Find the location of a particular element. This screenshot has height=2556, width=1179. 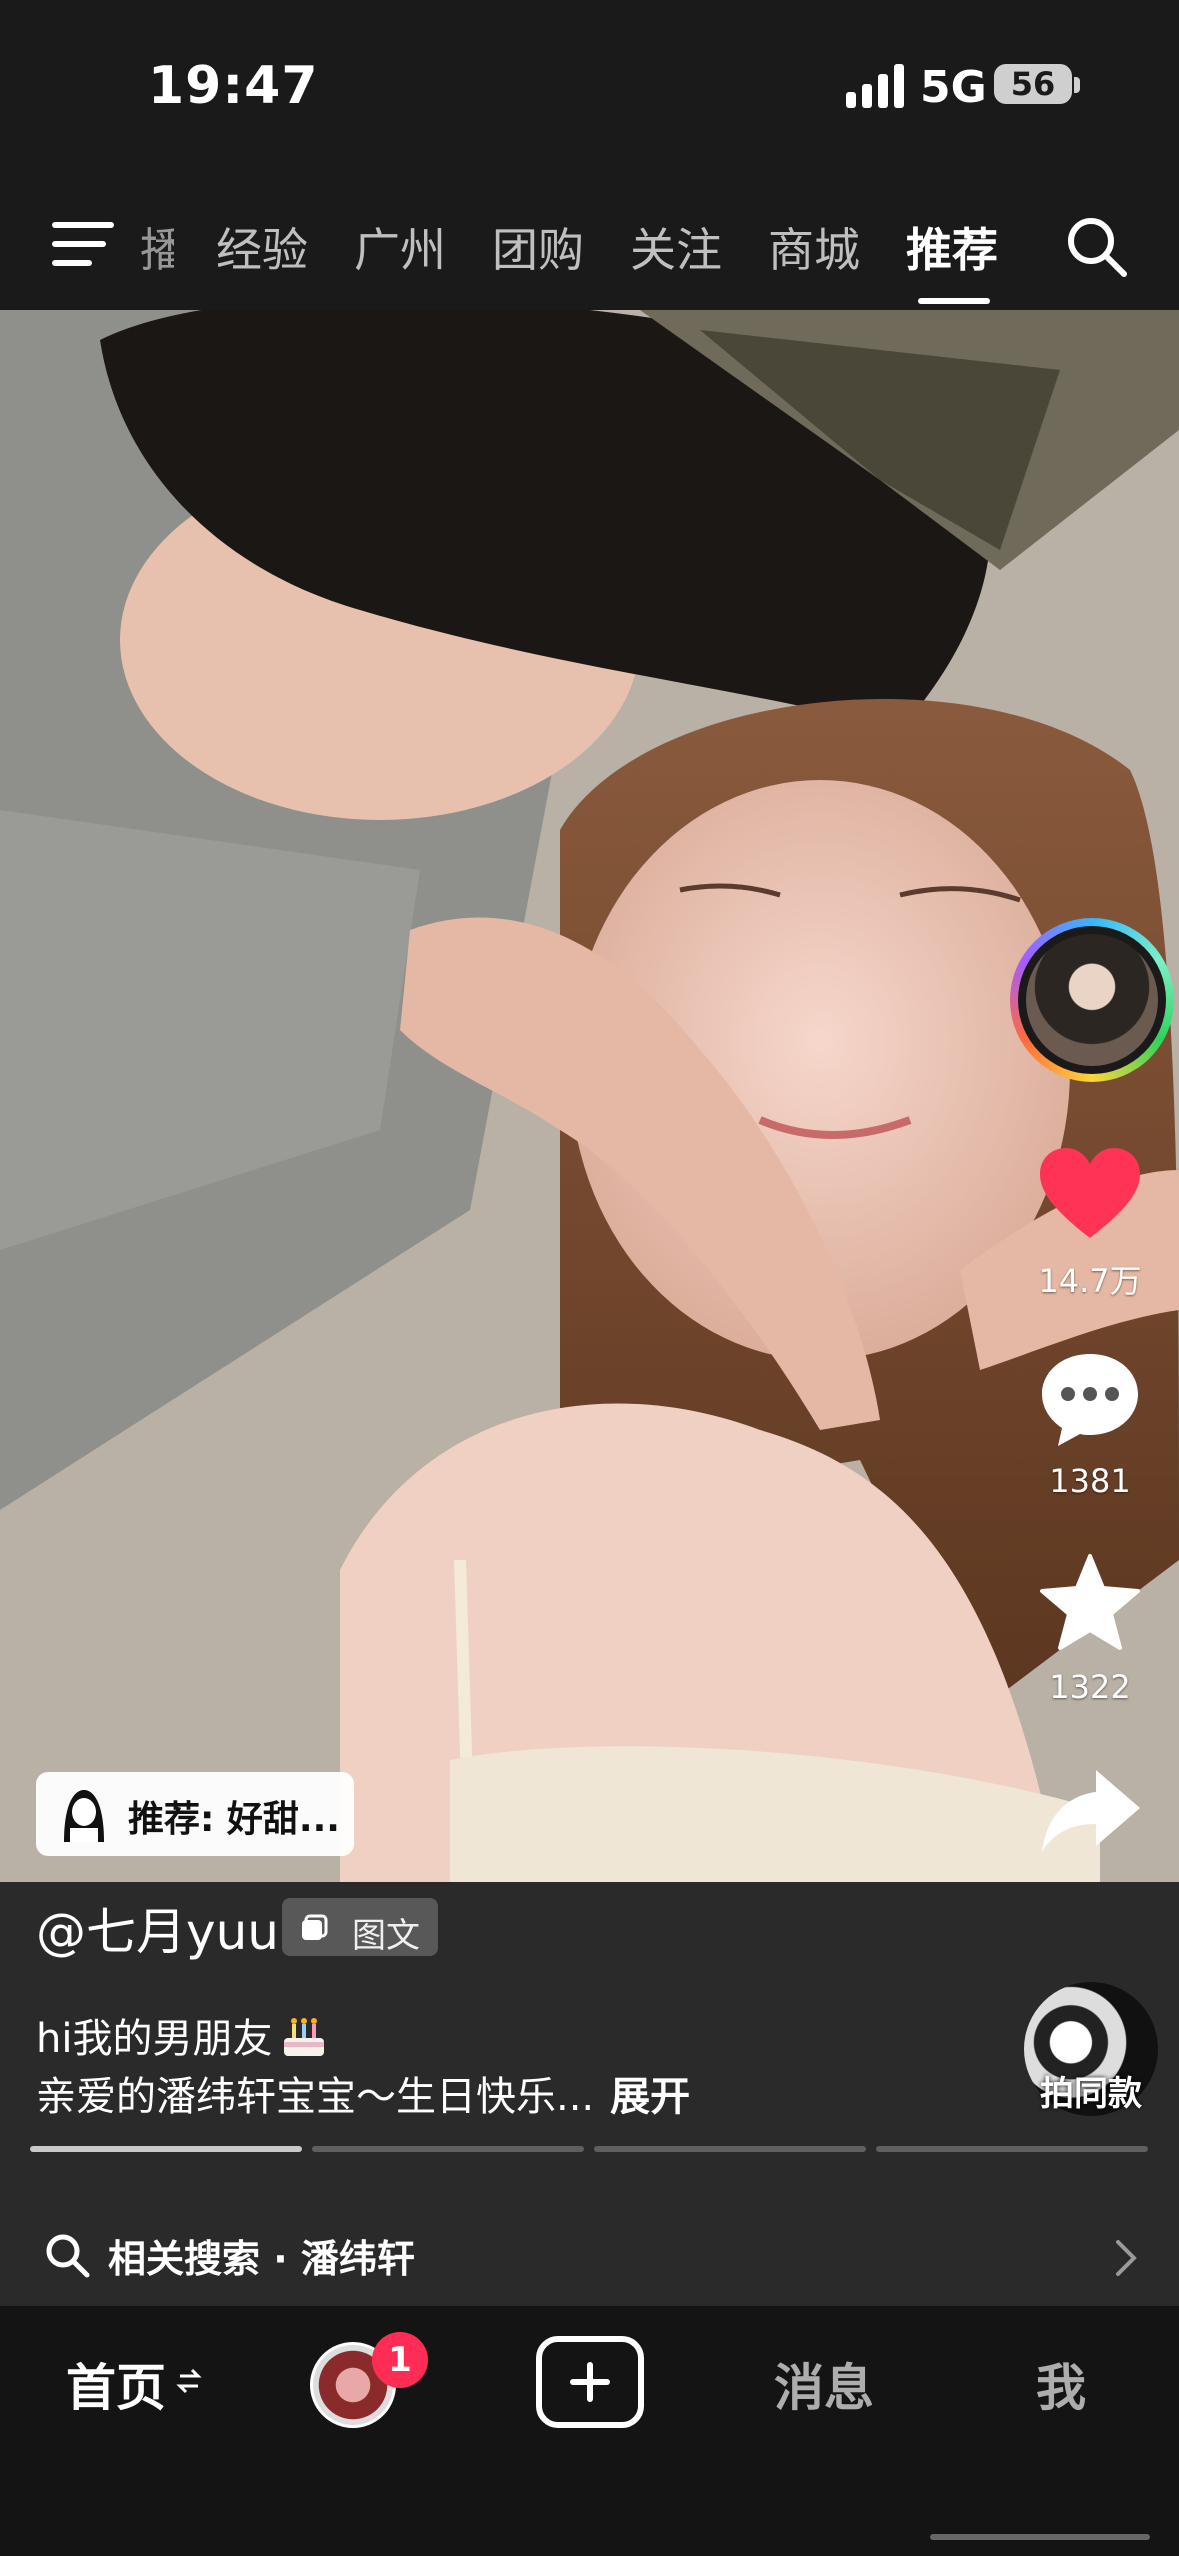

bottom-tab-bar: 首页 1 消息 我 is located at coordinates (589, 2431).